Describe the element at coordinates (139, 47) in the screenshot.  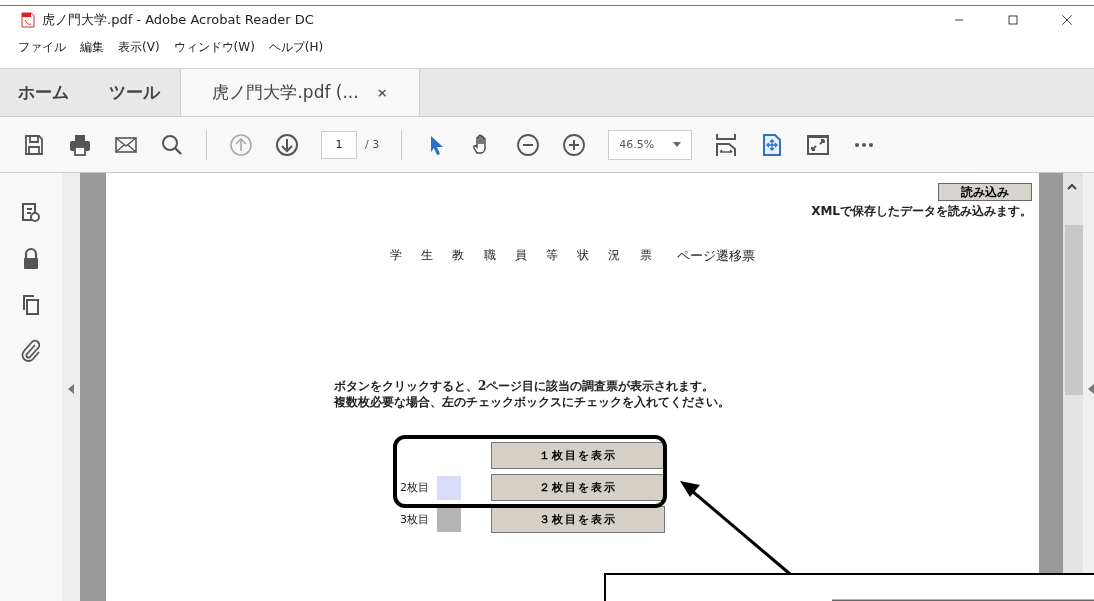
I see `menu-item: 表示(V)` at that location.